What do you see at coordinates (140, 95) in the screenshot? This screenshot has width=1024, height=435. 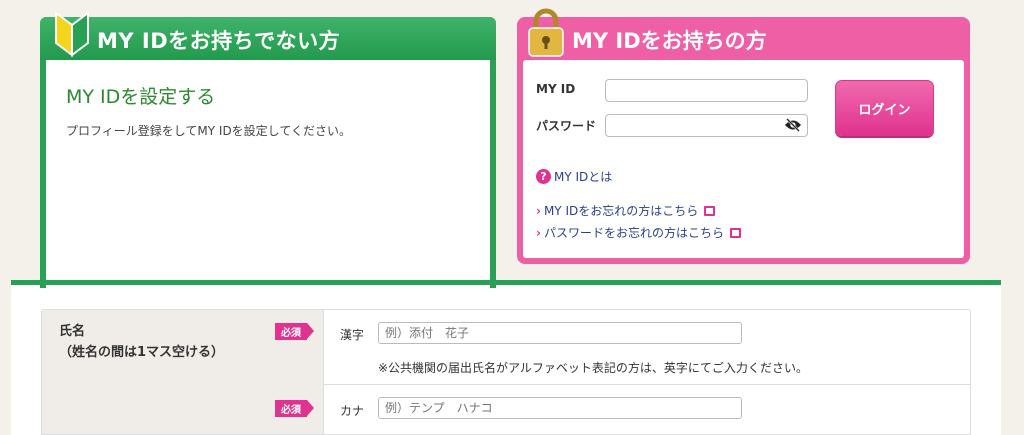 I see `set-myid-heading: MY IDを設定する` at bounding box center [140, 95].